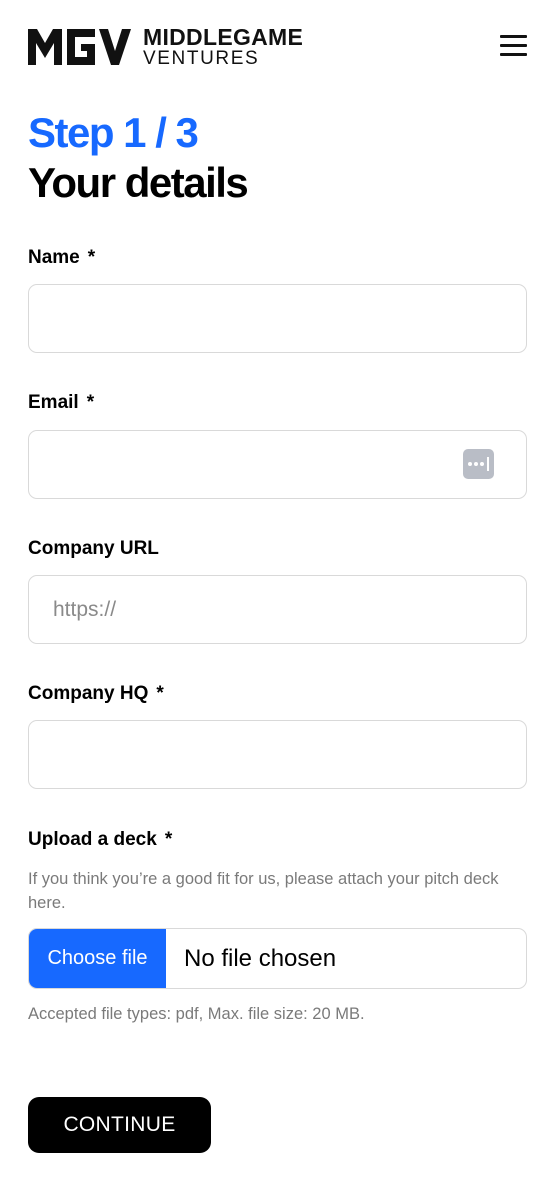 Image resolution: width=554 pixels, height=1200 pixels. I want to click on company-hq-label: Company HQ *, so click(96, 694).